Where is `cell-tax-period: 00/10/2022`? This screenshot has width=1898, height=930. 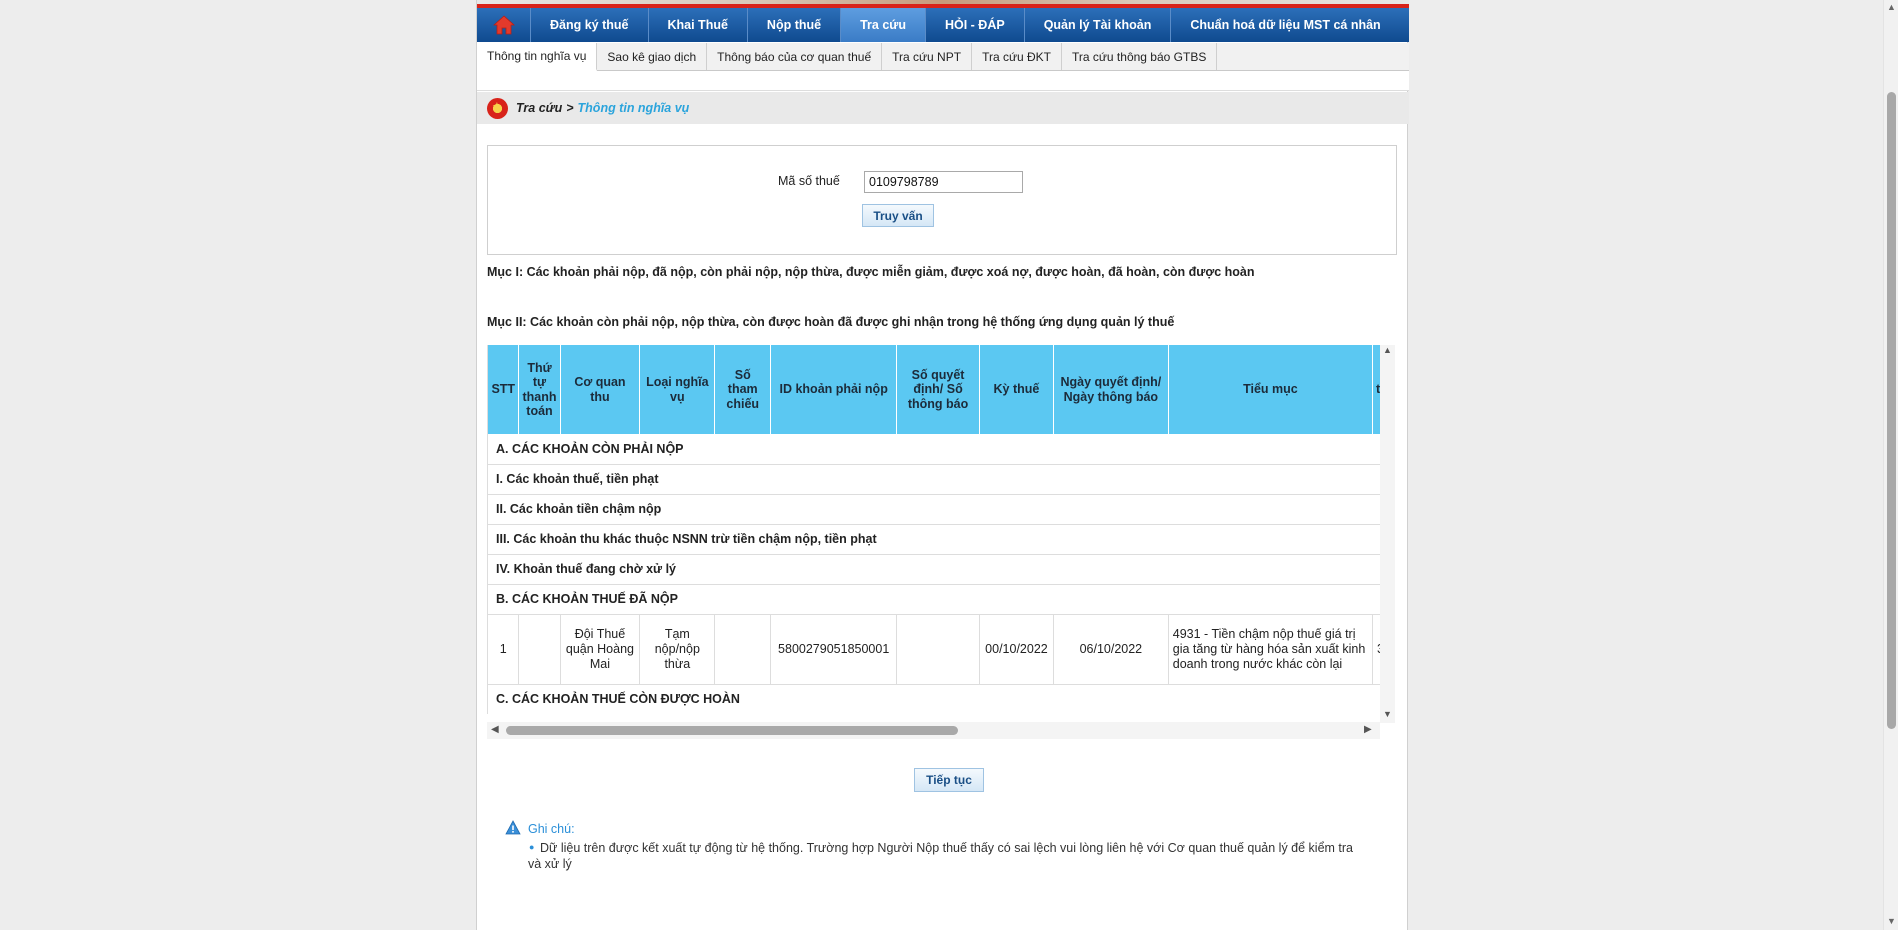
cell-tax-period: 00/10/2022 is located at coordinates (1016, 649).